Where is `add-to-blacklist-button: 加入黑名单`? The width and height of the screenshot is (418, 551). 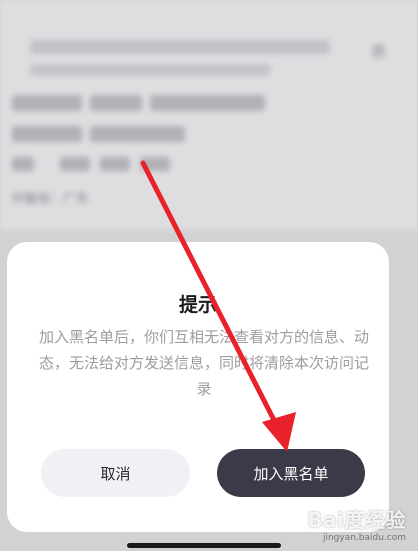
add-to-blacklist-button: 加入黑名单 is located at coordinates (291, 473).